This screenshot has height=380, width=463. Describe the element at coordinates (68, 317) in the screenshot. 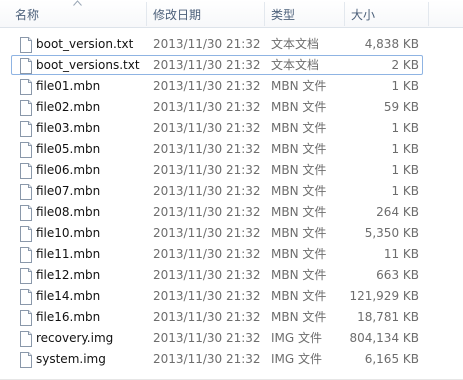

I see `file-name: file16.mbn` at that location.